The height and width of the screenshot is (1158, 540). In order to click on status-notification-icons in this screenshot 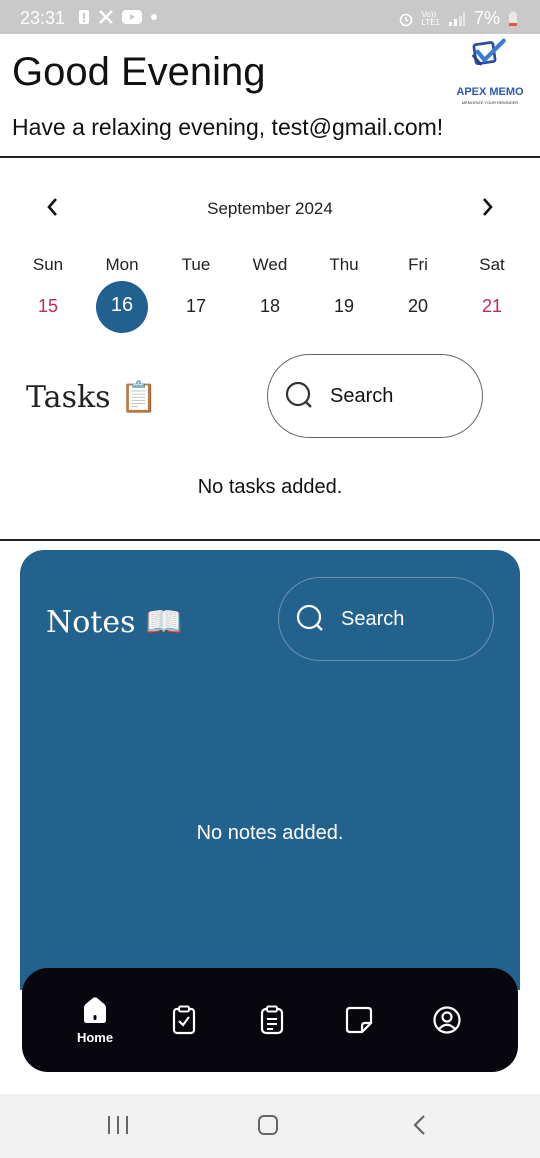, I will do `click(118, 17)`.